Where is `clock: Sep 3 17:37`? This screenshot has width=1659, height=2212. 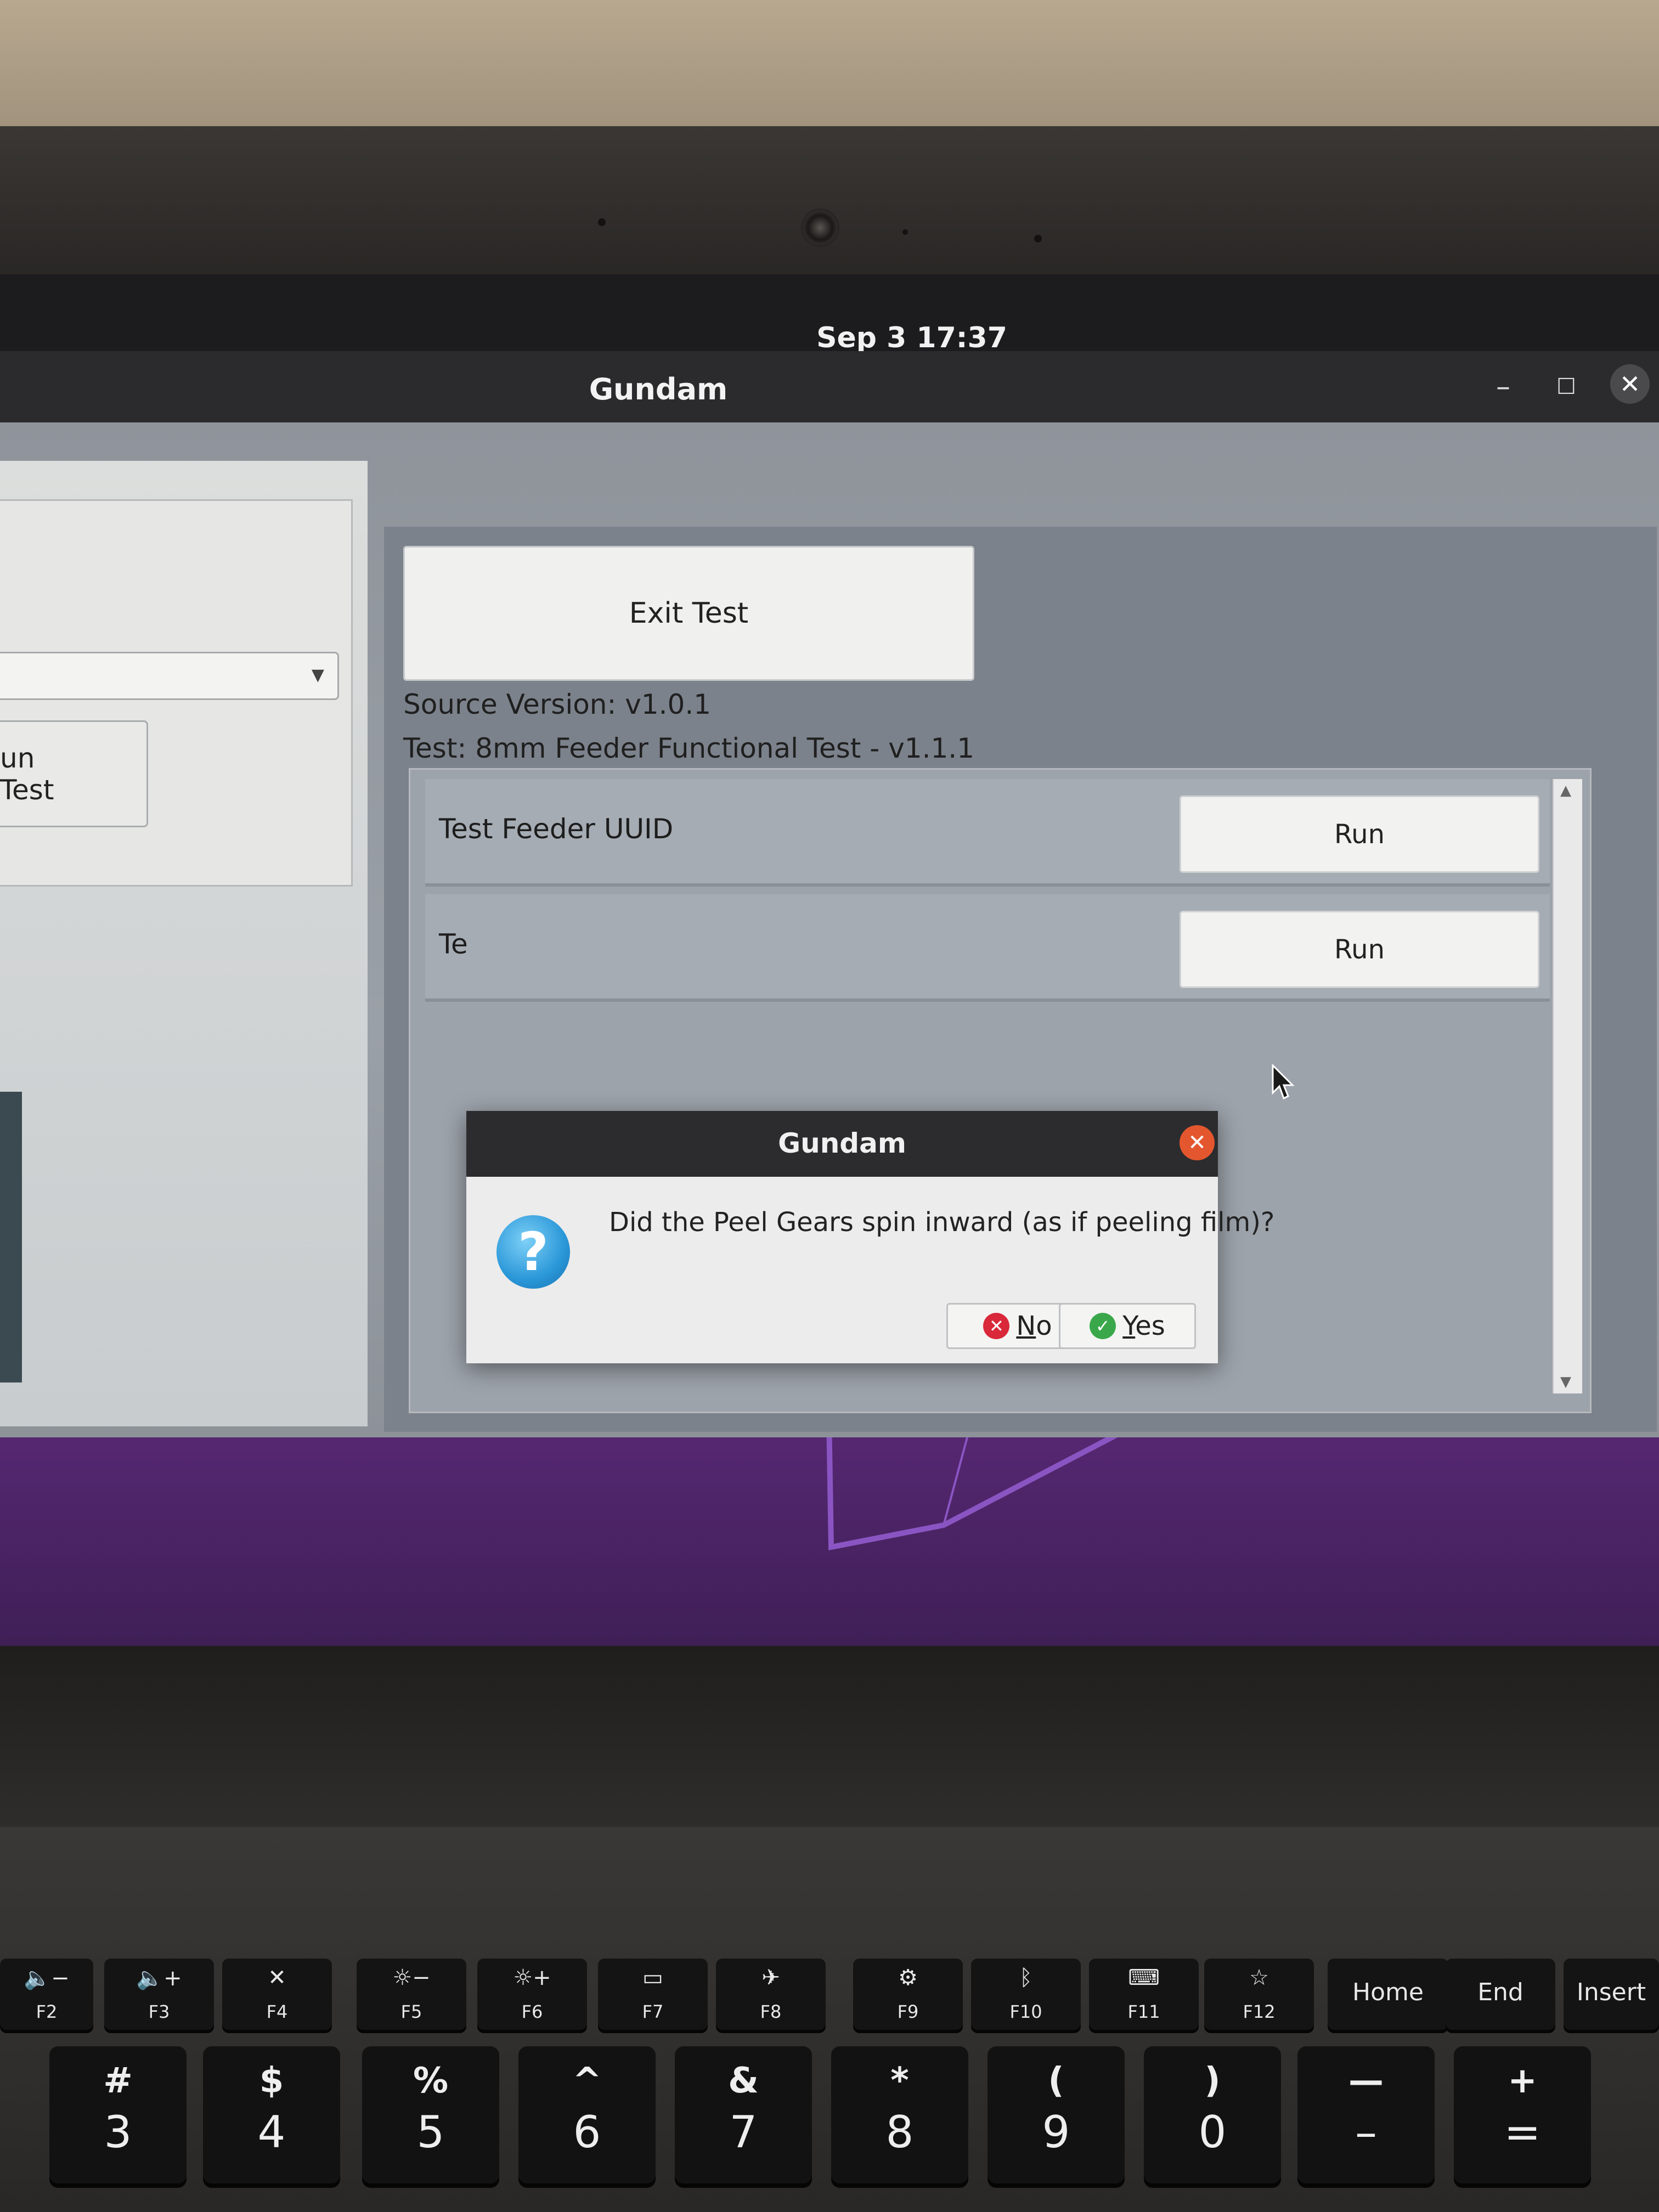
clock: Sep 3 17:37 is located at coordinates (830, 337).